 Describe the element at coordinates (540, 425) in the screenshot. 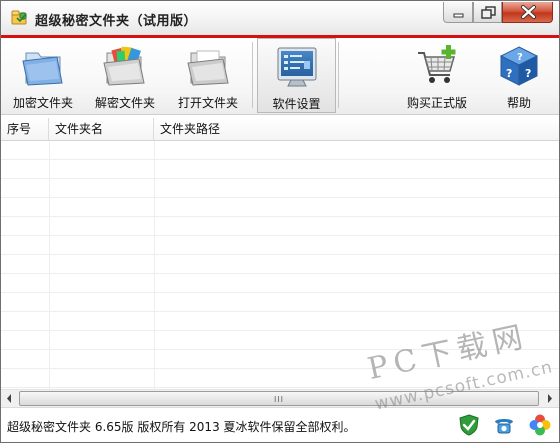

I see `colorful-flower-icon` at that location.